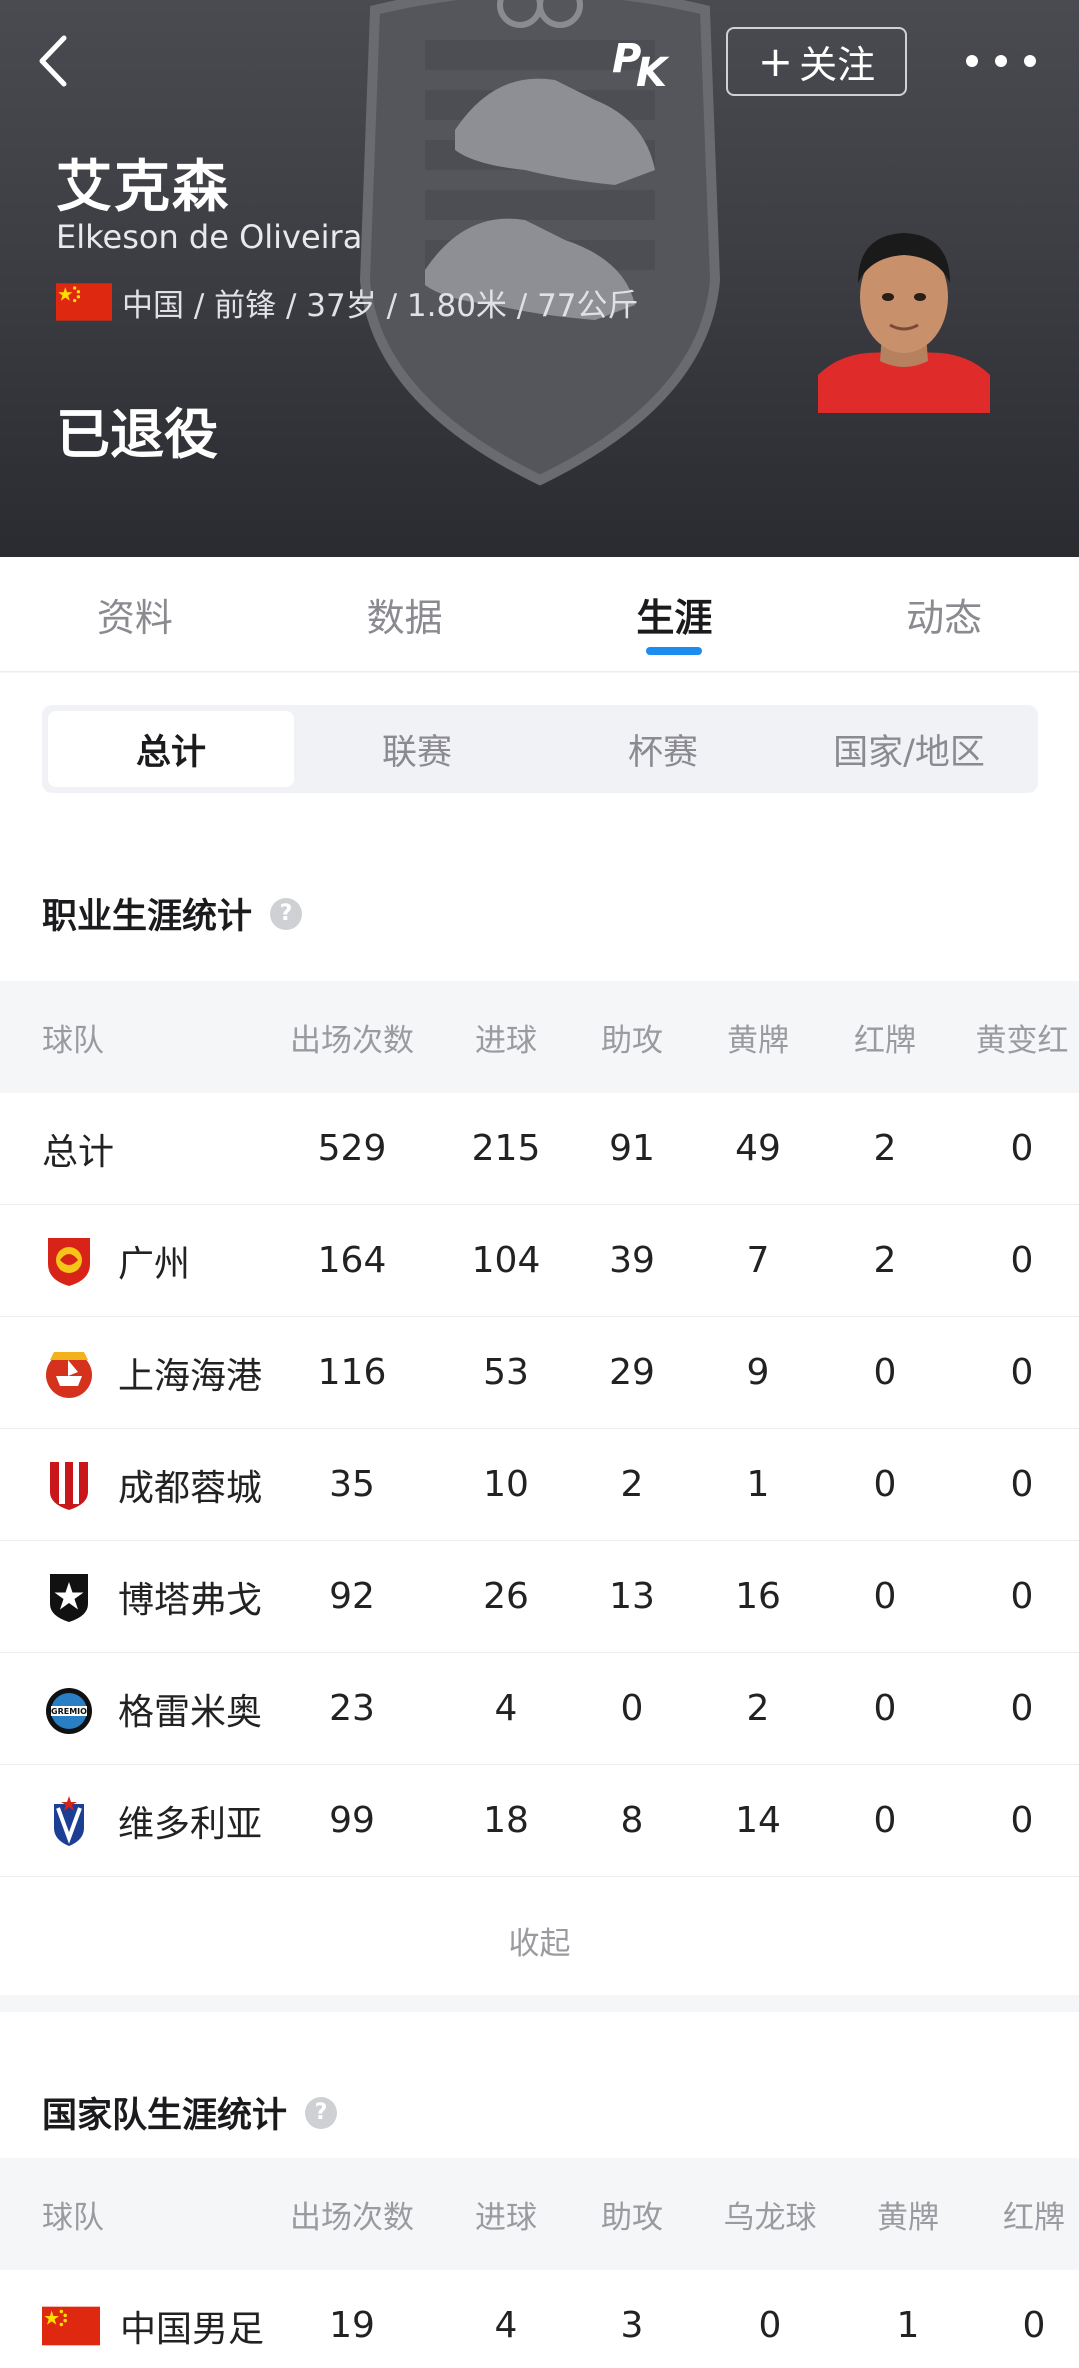 This screenshot has height=2368, width=1079. Describe the element at coordinates (506, 1708) in the screenshot. I see `stat-cell: 4` at that location.